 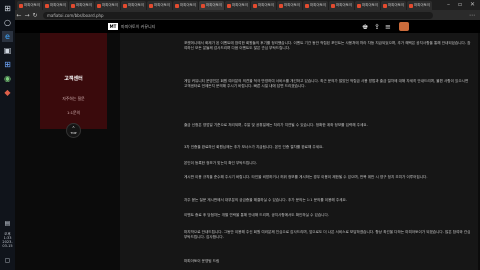 What do you see at coordinates (7, 260) in the screenshot?
I see `action-center-icon: ▢` at bounding box center [7, 260].